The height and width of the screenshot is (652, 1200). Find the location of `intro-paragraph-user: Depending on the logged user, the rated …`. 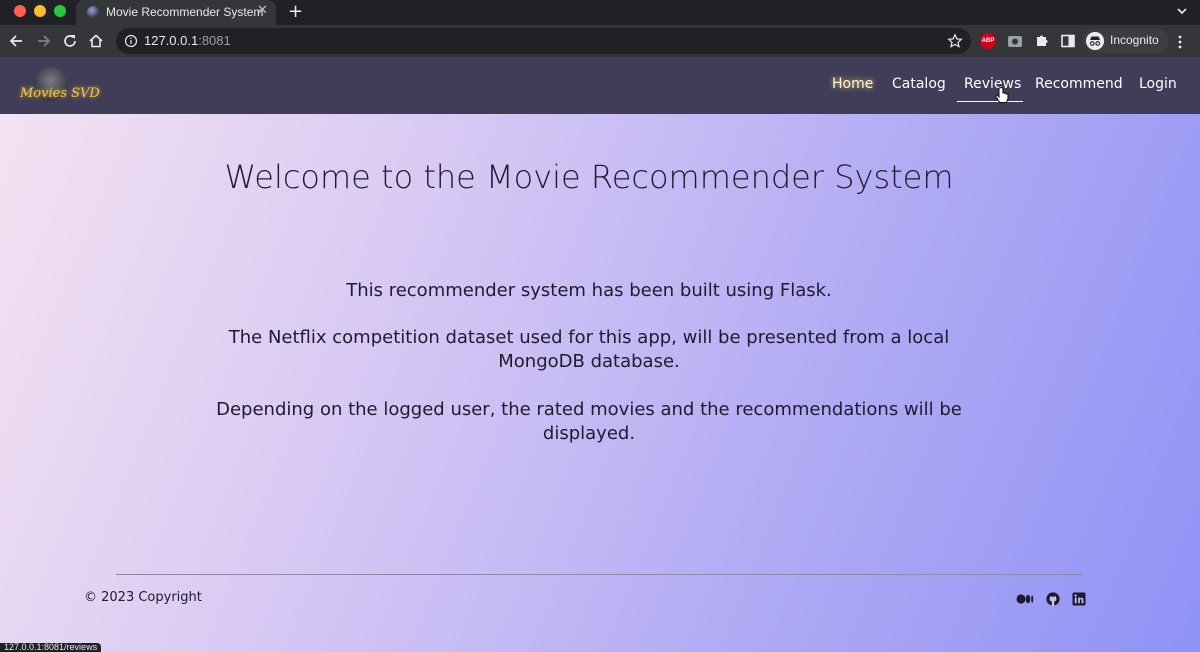

intro-paragraph-user: Depending on the logged user, the rated … is located at coordinates (589, 421).